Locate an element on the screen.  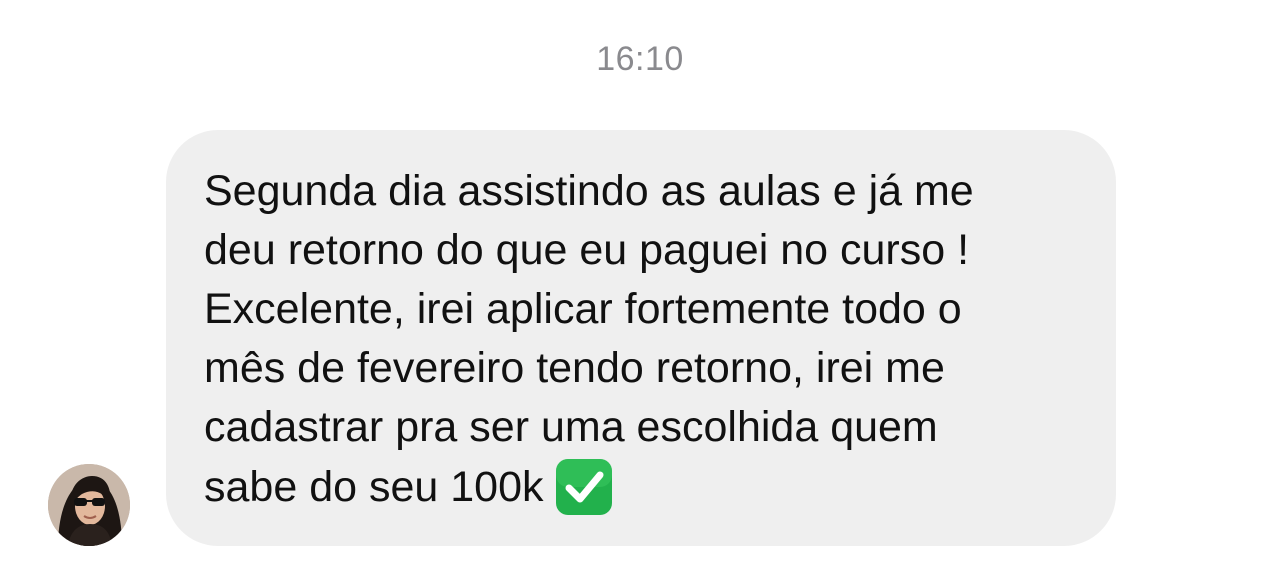
check-mark-button-icon is located at coordinates (583, 487).